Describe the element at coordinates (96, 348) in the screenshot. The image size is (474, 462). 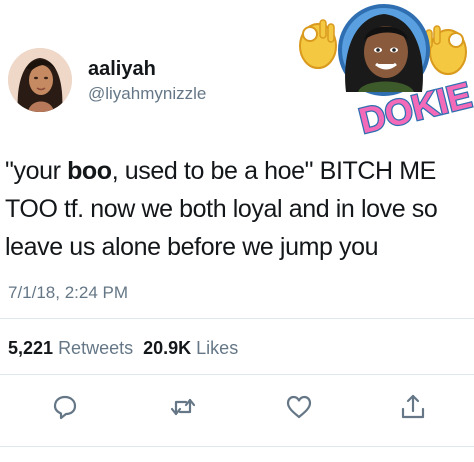
I see `retweets-label: Retweets` at that location.